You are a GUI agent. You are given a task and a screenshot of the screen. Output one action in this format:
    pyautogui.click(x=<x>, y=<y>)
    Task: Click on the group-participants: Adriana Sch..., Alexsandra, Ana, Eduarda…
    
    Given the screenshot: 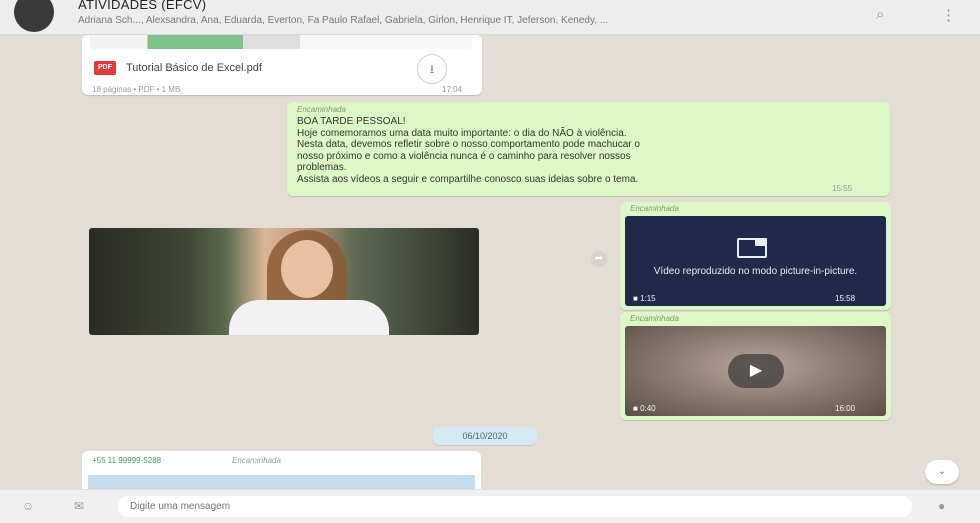 What is the action you would take?
    pyautogui.click(x=343, y=20)
    